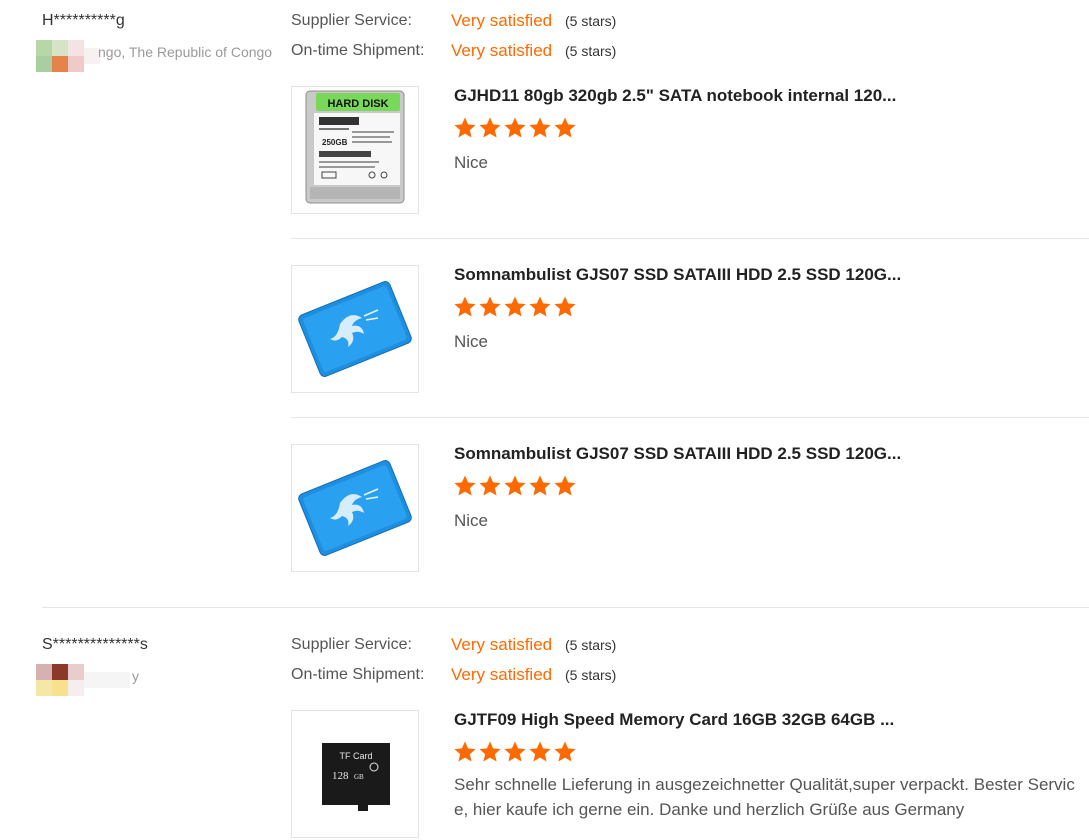  What do you see at coordinates (83, 20) in the screenshot?
I see `buyer-name: H**********g` at bounding box center [83, 20].